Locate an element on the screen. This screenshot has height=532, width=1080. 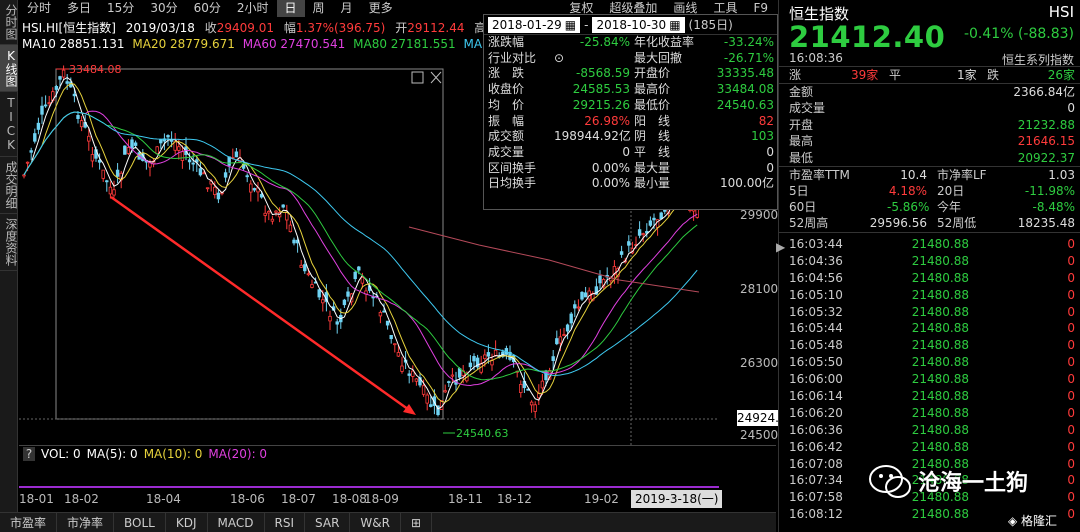
indicator-tab: BOLL is located at coordinates (140, 522).